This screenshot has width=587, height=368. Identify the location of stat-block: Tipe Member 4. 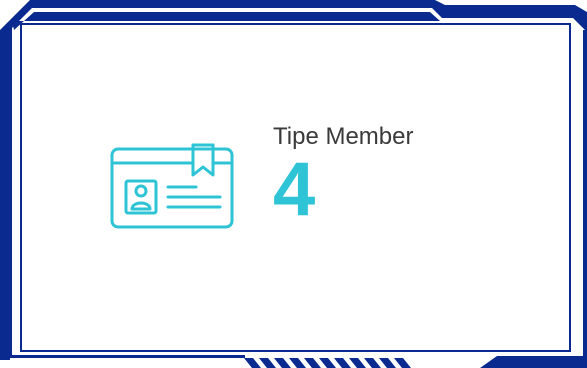
(403, 175).